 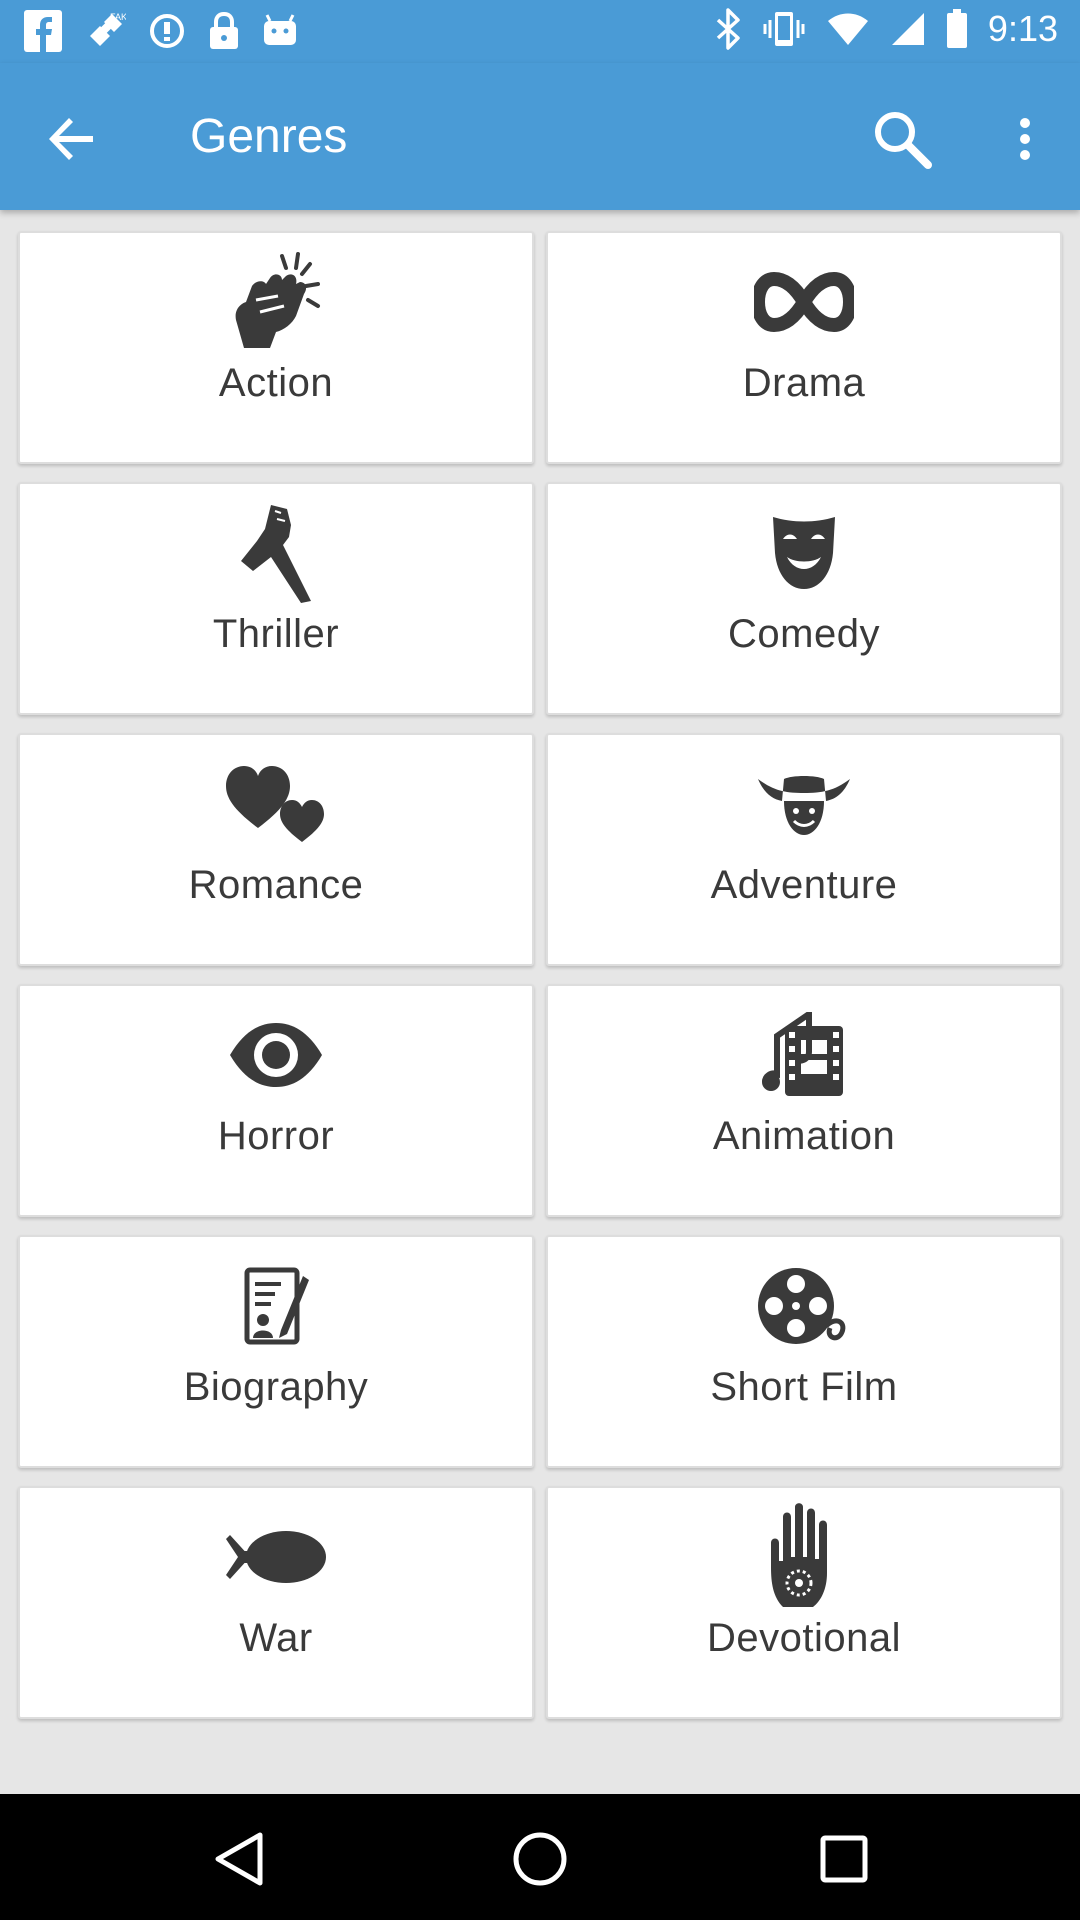 I want to click on arrow-back-icon, so click(x=71, y=139).